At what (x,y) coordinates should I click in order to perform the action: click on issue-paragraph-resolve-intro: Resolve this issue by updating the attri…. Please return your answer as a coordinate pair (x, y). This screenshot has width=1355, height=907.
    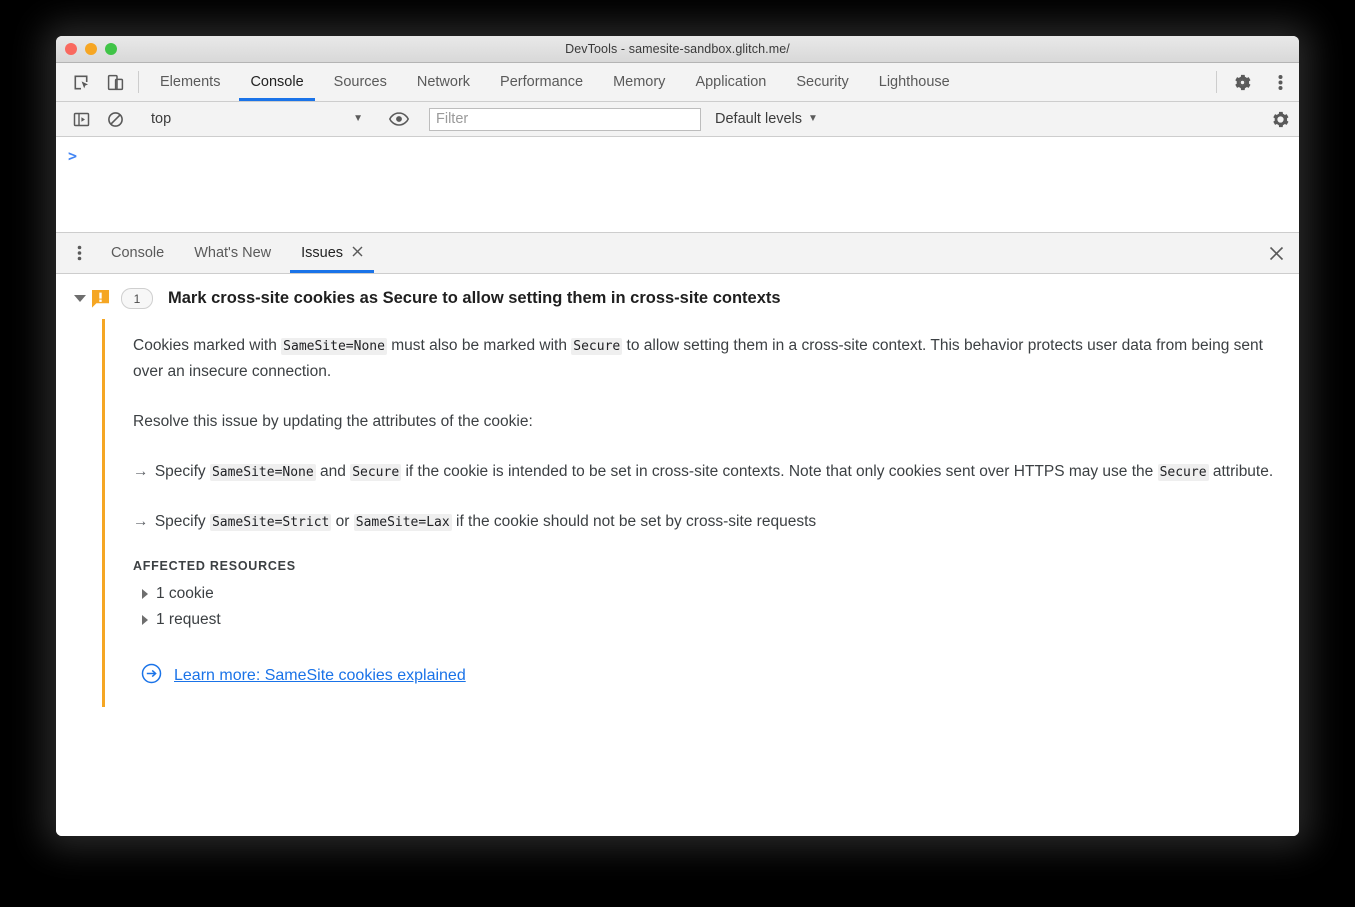
    Looking at the image, I should click on (333, 422).